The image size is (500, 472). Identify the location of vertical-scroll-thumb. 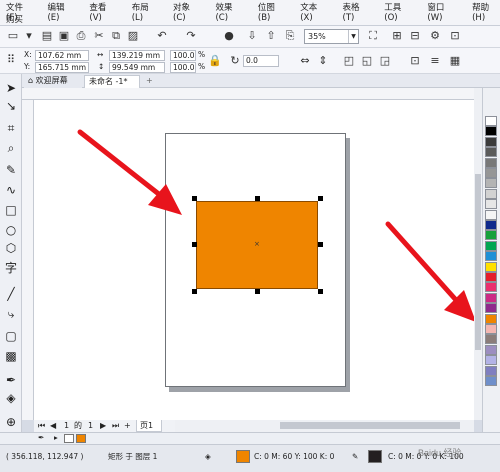
(478, 262).